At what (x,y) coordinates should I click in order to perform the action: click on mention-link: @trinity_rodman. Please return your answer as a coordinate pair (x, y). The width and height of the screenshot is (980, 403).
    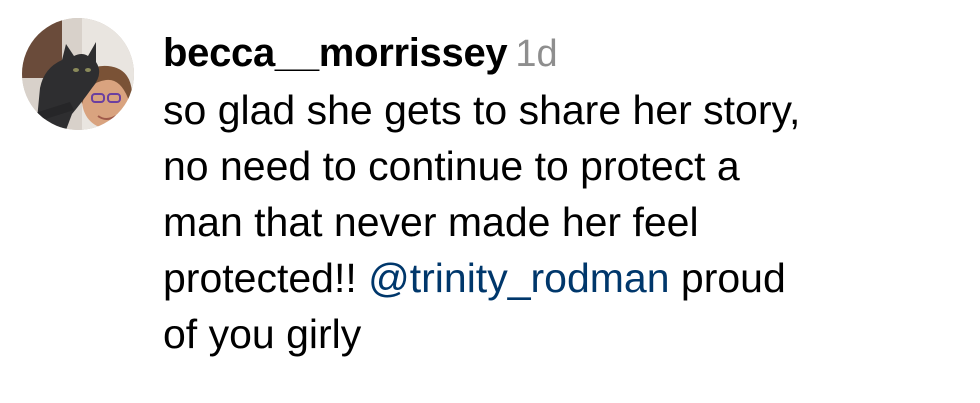
    Looking at the image, I should click on (518, 278).